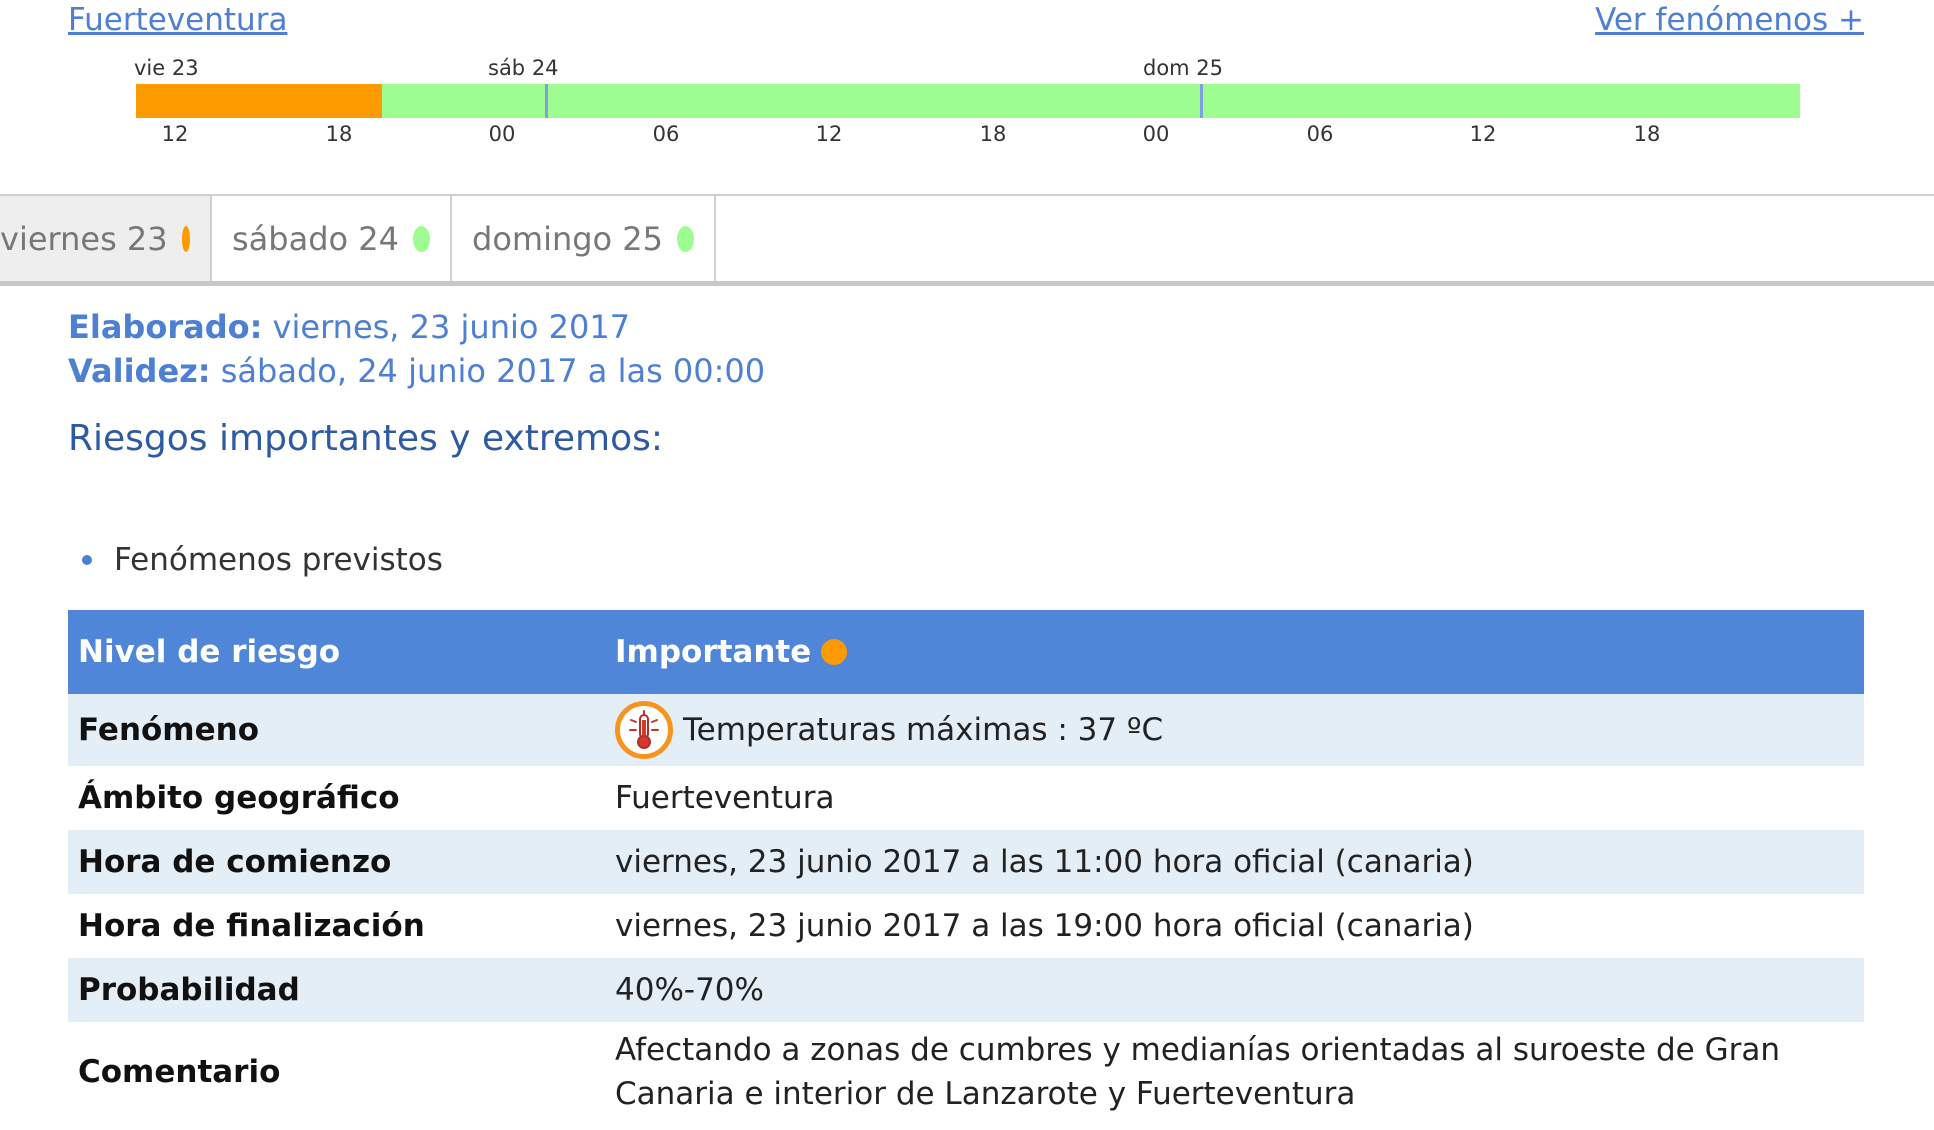 This screenshot has width=1934, height=1130. I want to click on probabilidad-value: 40%-70%, so click(1234, 990).